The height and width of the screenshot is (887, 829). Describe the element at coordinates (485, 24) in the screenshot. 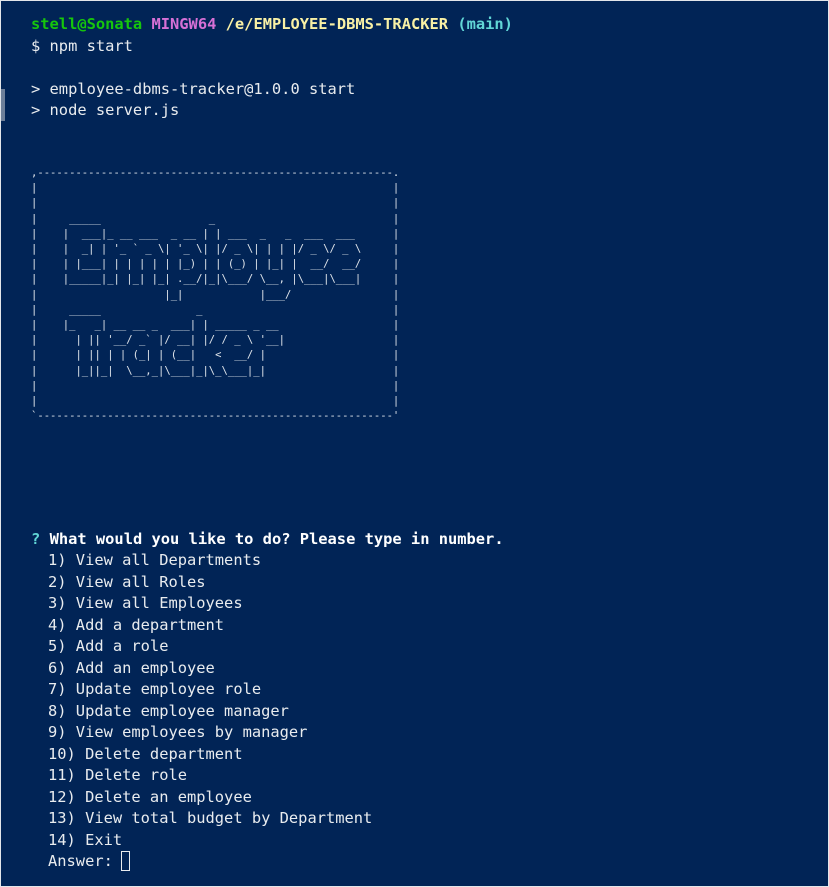

I see `prompt-branch: (main)` at that location.